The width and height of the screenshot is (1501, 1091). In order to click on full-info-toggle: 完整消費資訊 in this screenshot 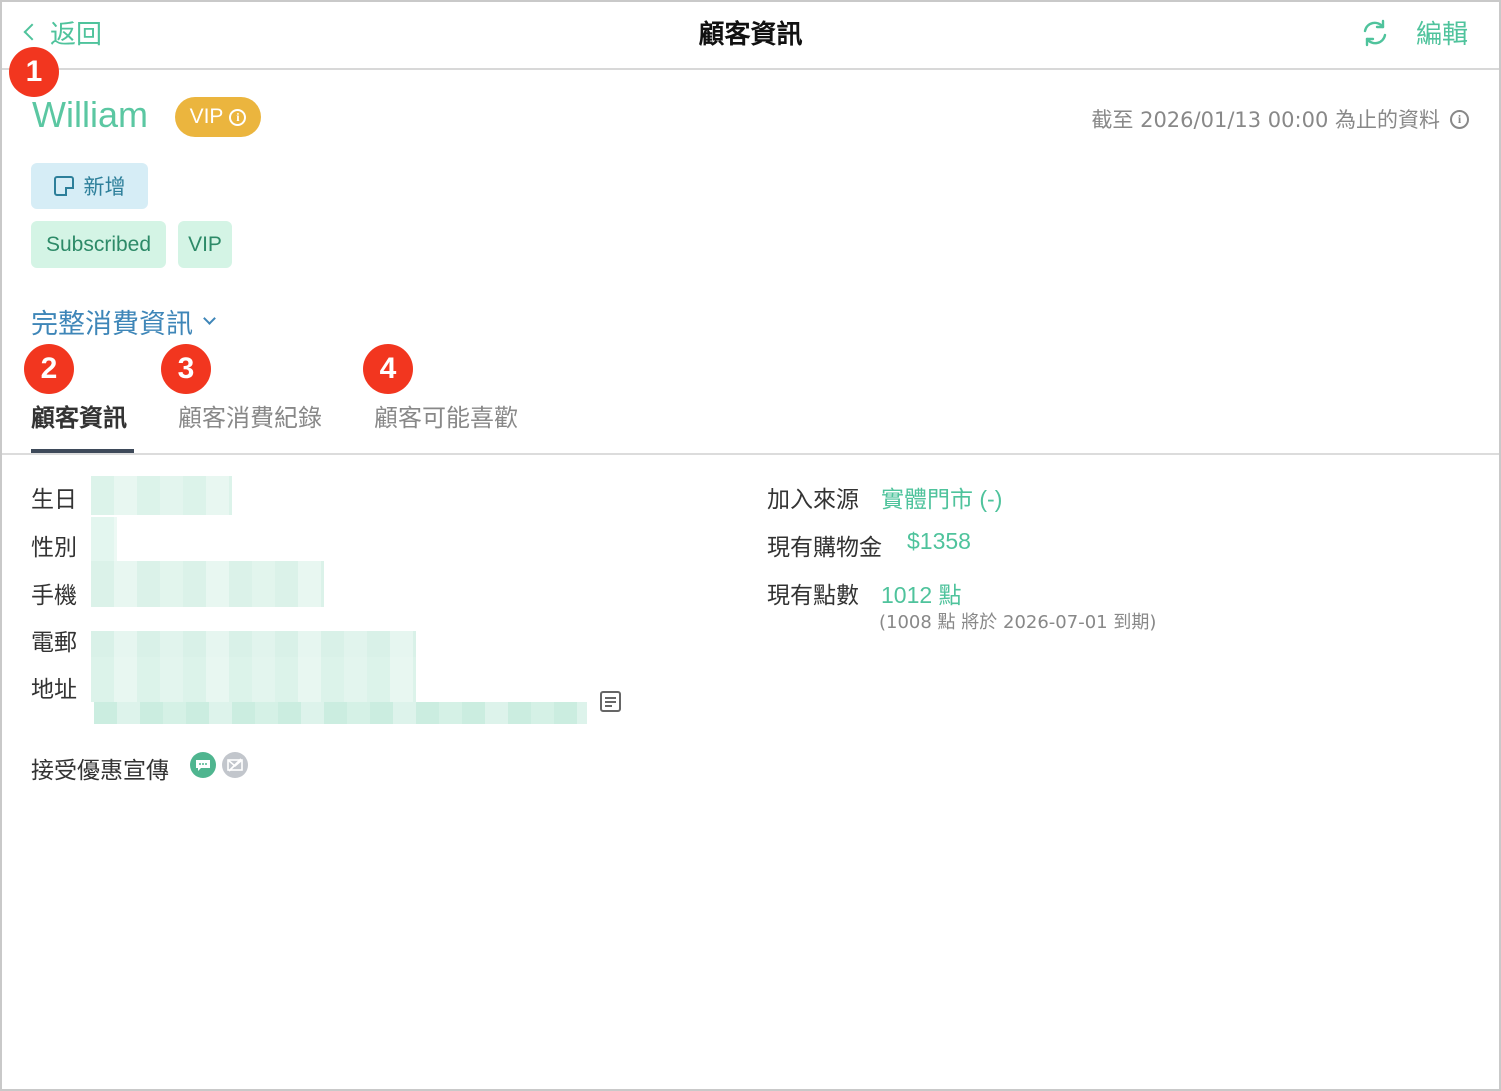, I will do `click(123, 321)`.